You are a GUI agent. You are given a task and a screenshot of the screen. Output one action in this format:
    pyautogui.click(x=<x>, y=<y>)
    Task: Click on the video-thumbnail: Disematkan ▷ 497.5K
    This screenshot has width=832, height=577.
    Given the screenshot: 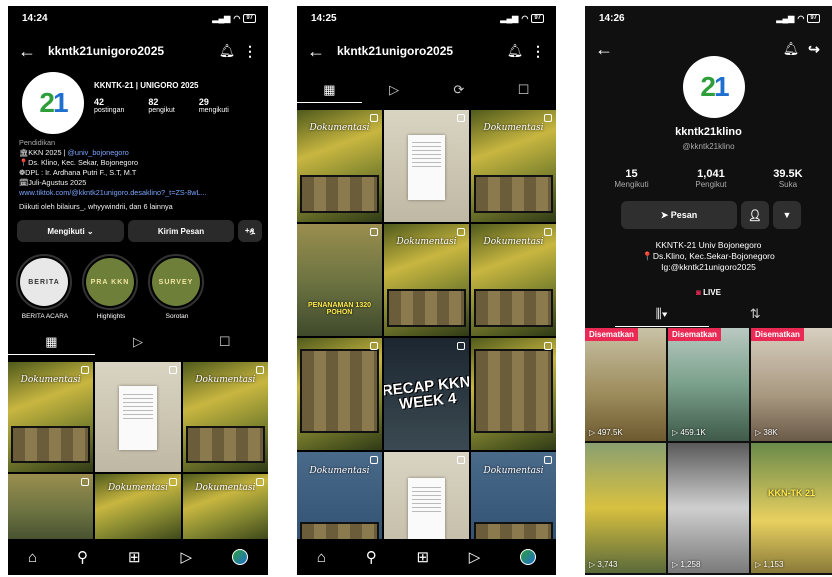 What is the action you would take?
    pyautogui.click(x=625, y=384)
    